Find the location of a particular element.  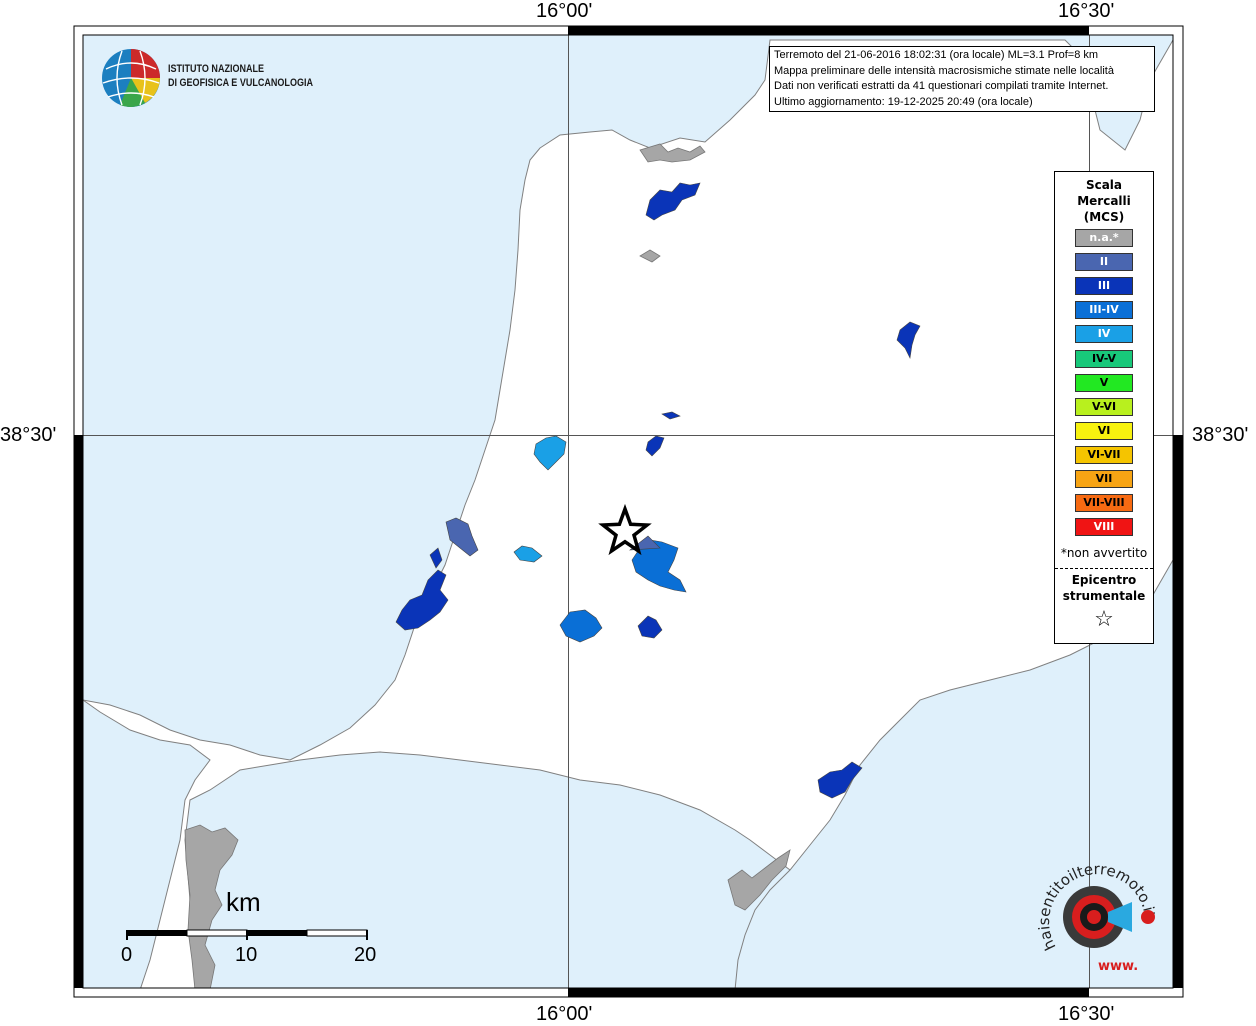

legend-swatch-7: V-VI is located at coordinates (1104, 406).